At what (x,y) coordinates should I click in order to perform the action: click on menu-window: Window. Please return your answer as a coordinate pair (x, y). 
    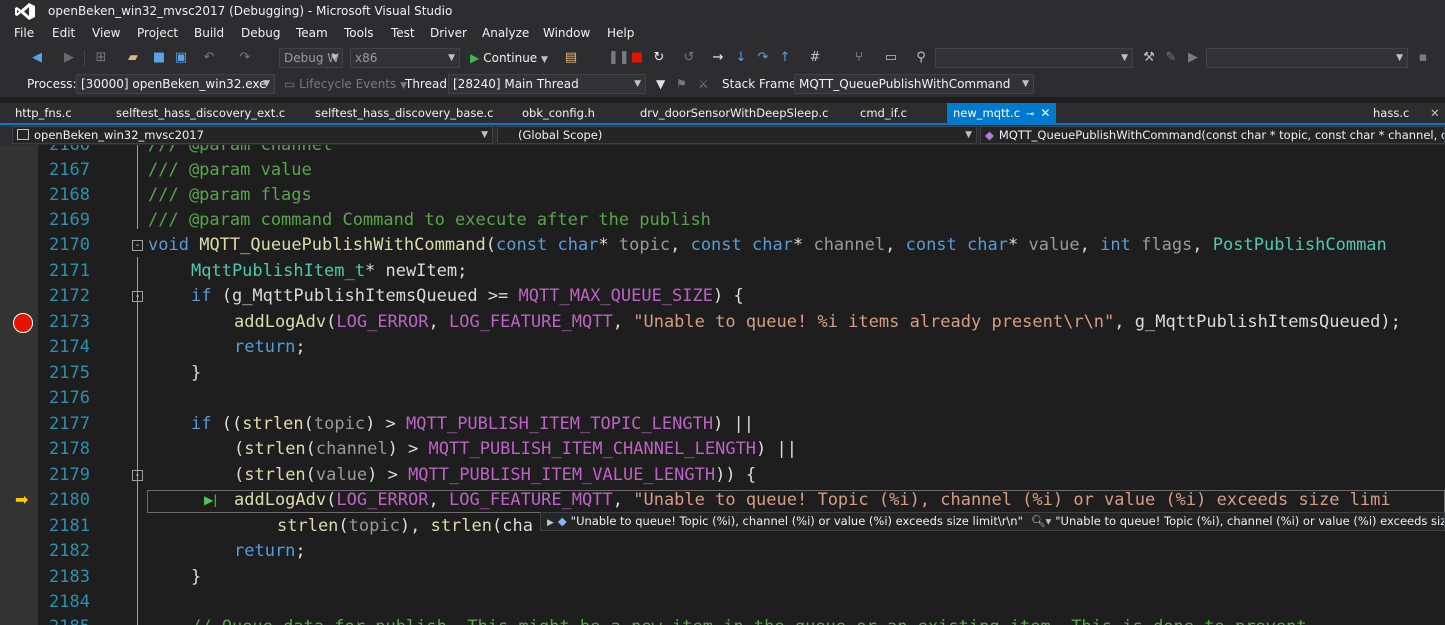
    Looking at the image, I should click on (566, 33).